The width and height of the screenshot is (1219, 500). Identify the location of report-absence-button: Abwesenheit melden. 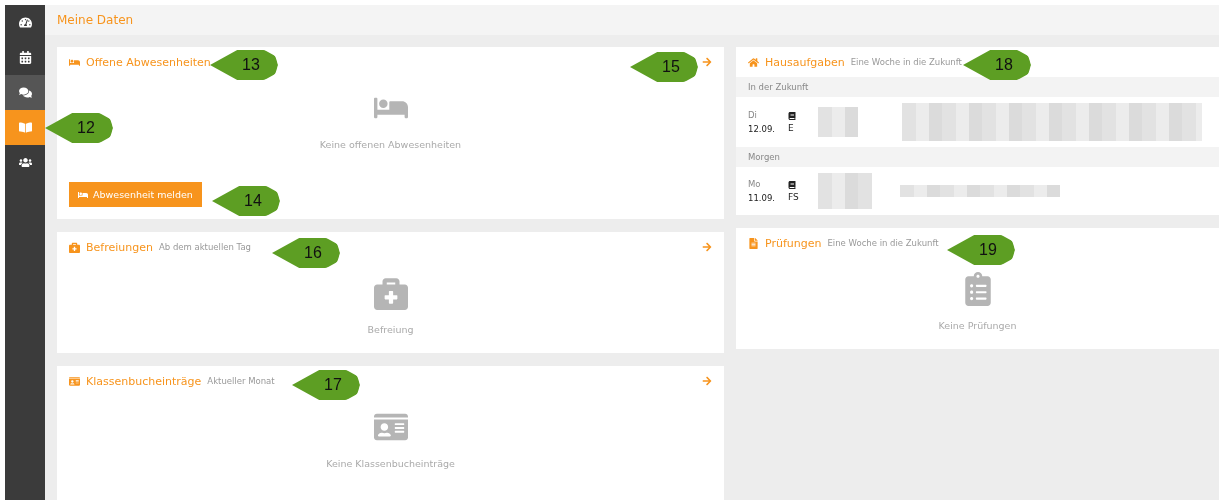
(135, 194).